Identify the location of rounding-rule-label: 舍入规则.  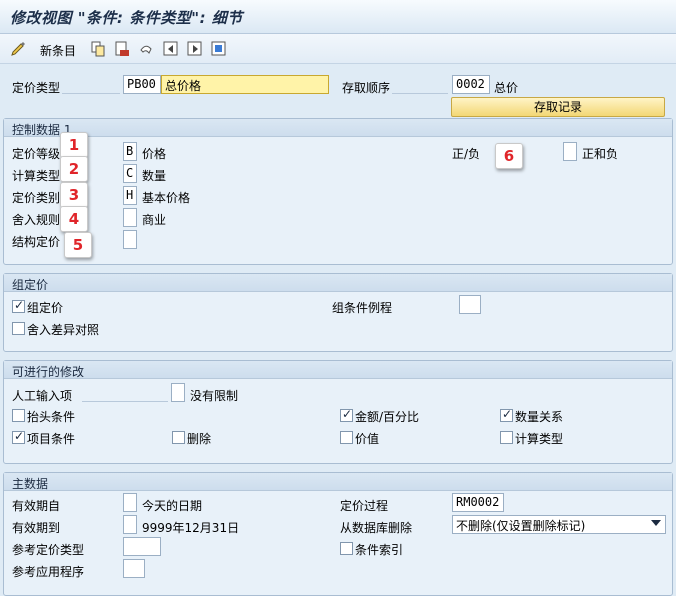
(36, 220).